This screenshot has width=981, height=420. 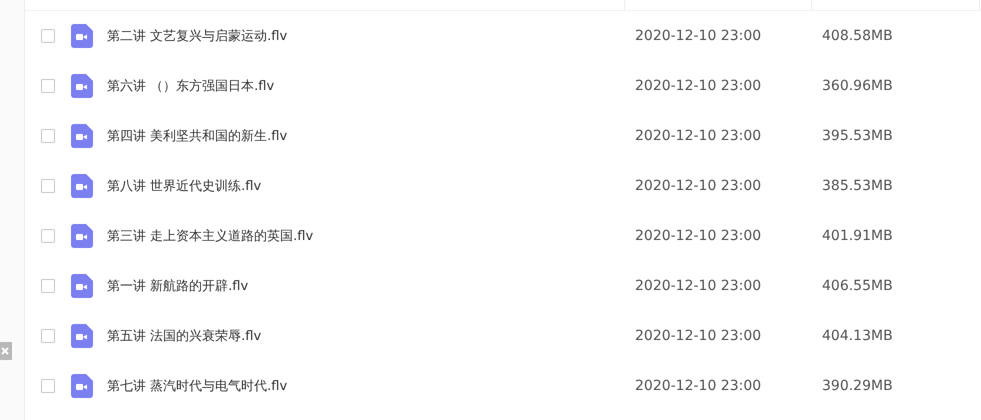 I want to click on file-name: 第四讲 美利坚共和国的新生.flv, so click(x=197, y=136).